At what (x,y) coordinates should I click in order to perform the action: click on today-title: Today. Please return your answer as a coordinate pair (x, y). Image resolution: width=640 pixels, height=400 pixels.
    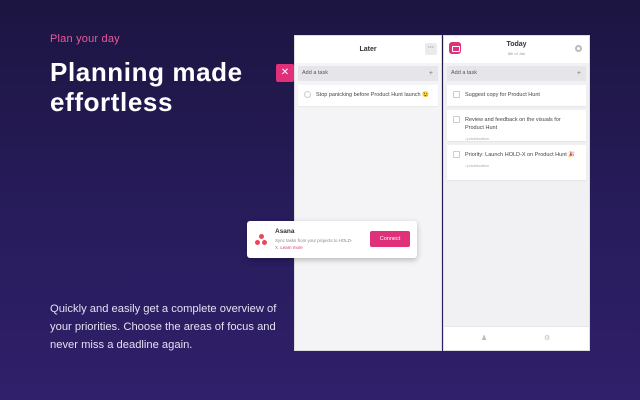
    Looking at the image, I should click on (516, 44).